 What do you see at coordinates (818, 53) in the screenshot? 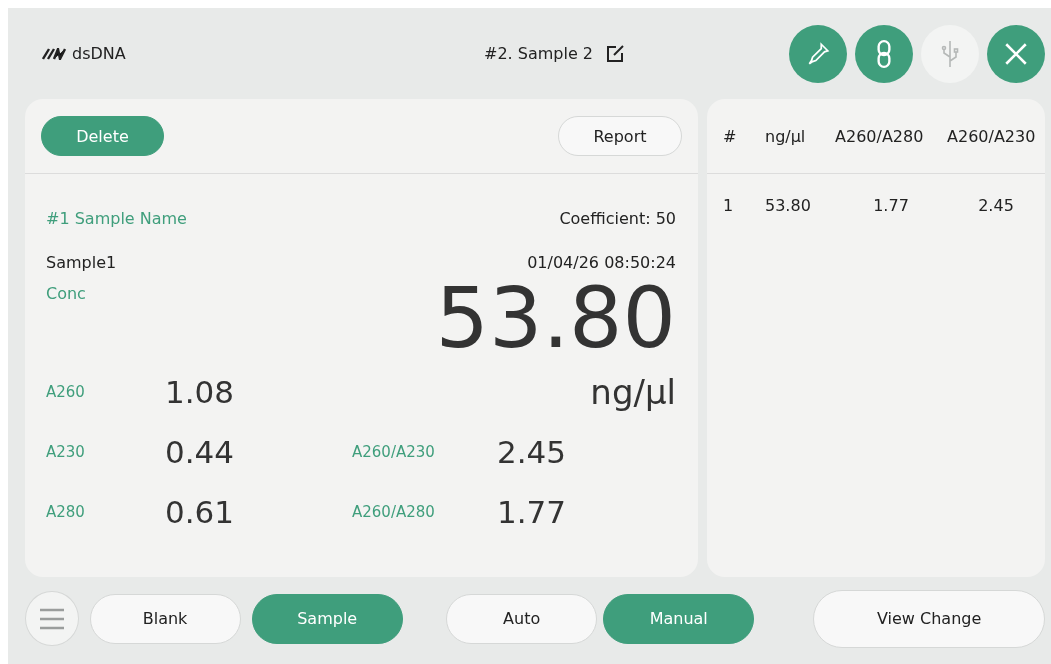
I see `pipette-button` at bounding box center [818, 53].